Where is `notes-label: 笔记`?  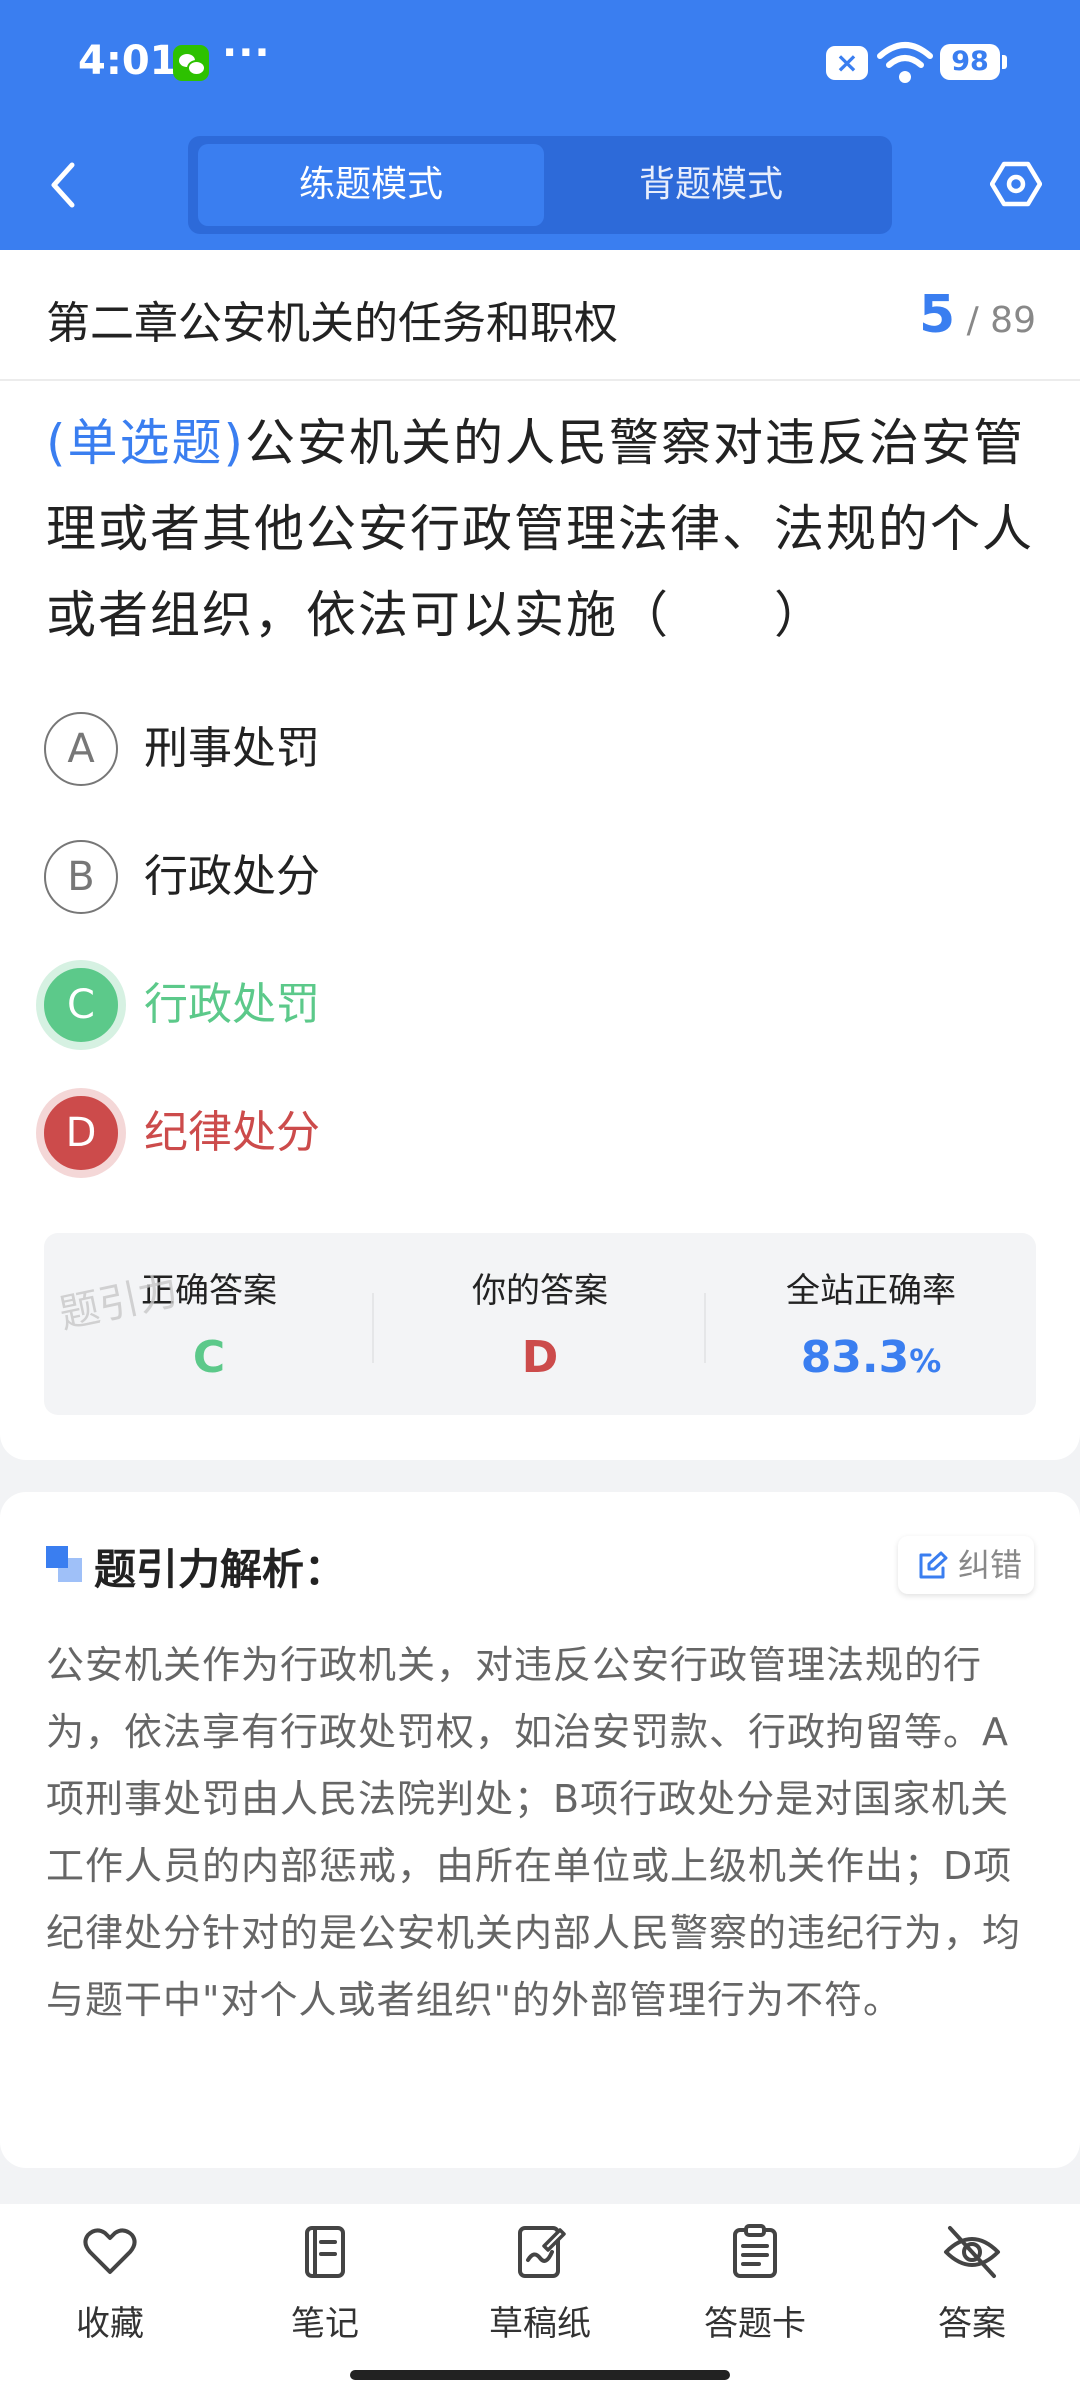 notes-label: 笔记 is located at coordinates (325, 2324).